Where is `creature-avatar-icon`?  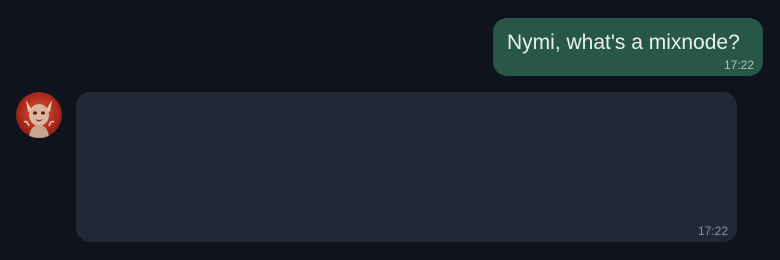 creature-avatar-icon is located at coordinates (39, 115).